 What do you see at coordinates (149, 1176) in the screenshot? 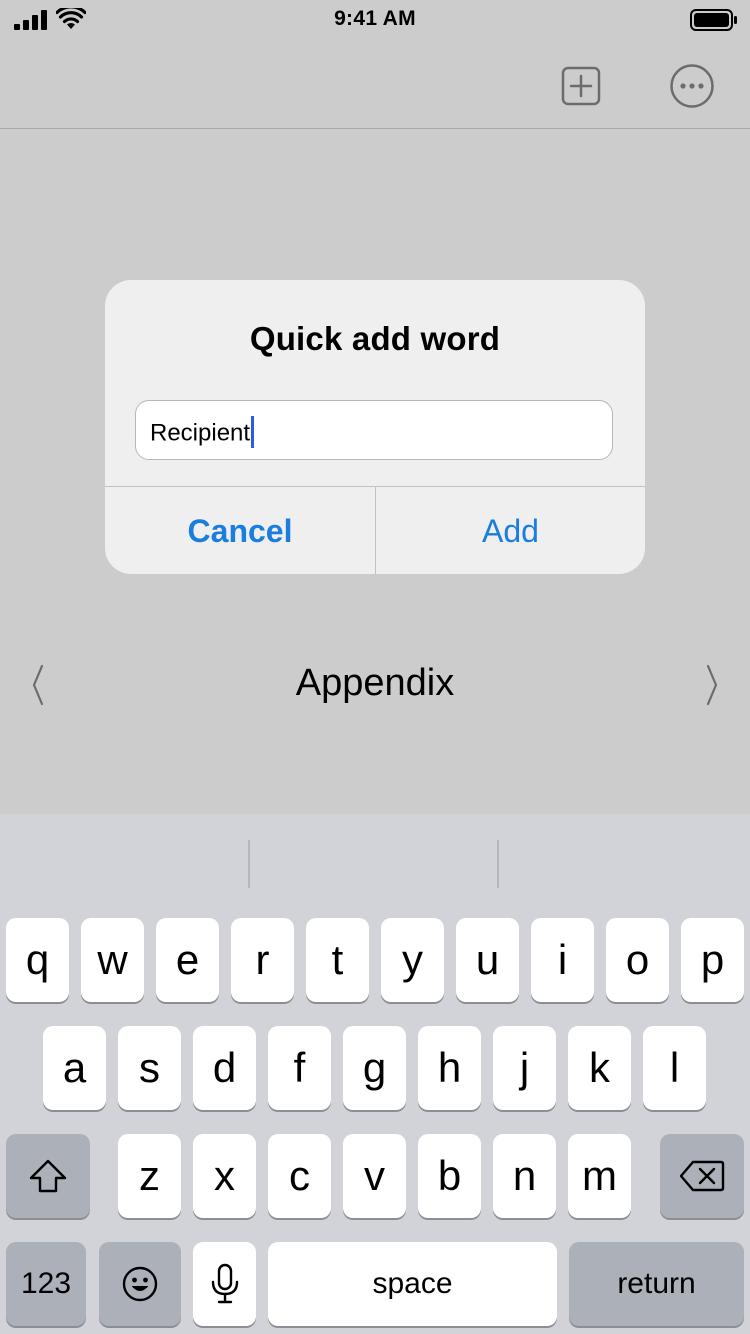
I see `key-z: z` at bounding box center [149, 1176].